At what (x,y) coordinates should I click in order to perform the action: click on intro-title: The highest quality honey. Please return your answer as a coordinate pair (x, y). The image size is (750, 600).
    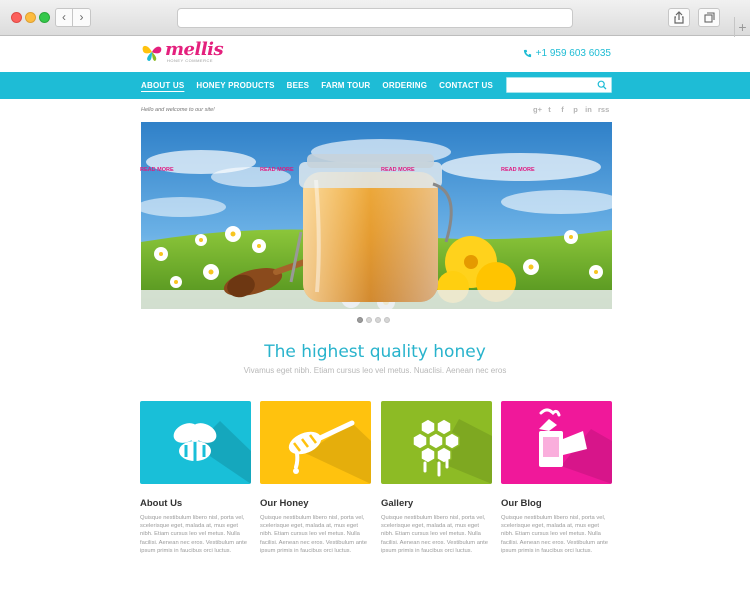
    Looking at the image, I should click on (375, 352).